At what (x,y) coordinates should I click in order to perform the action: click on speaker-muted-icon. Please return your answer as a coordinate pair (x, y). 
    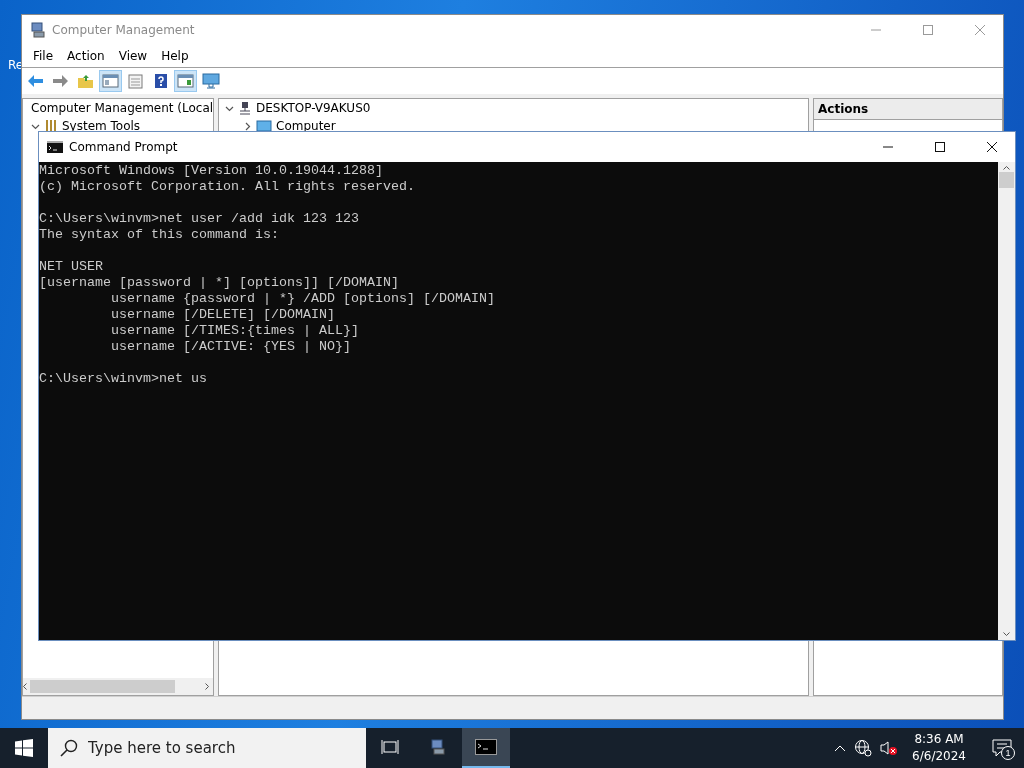
    Looking at the image, I should click on (889, 748).